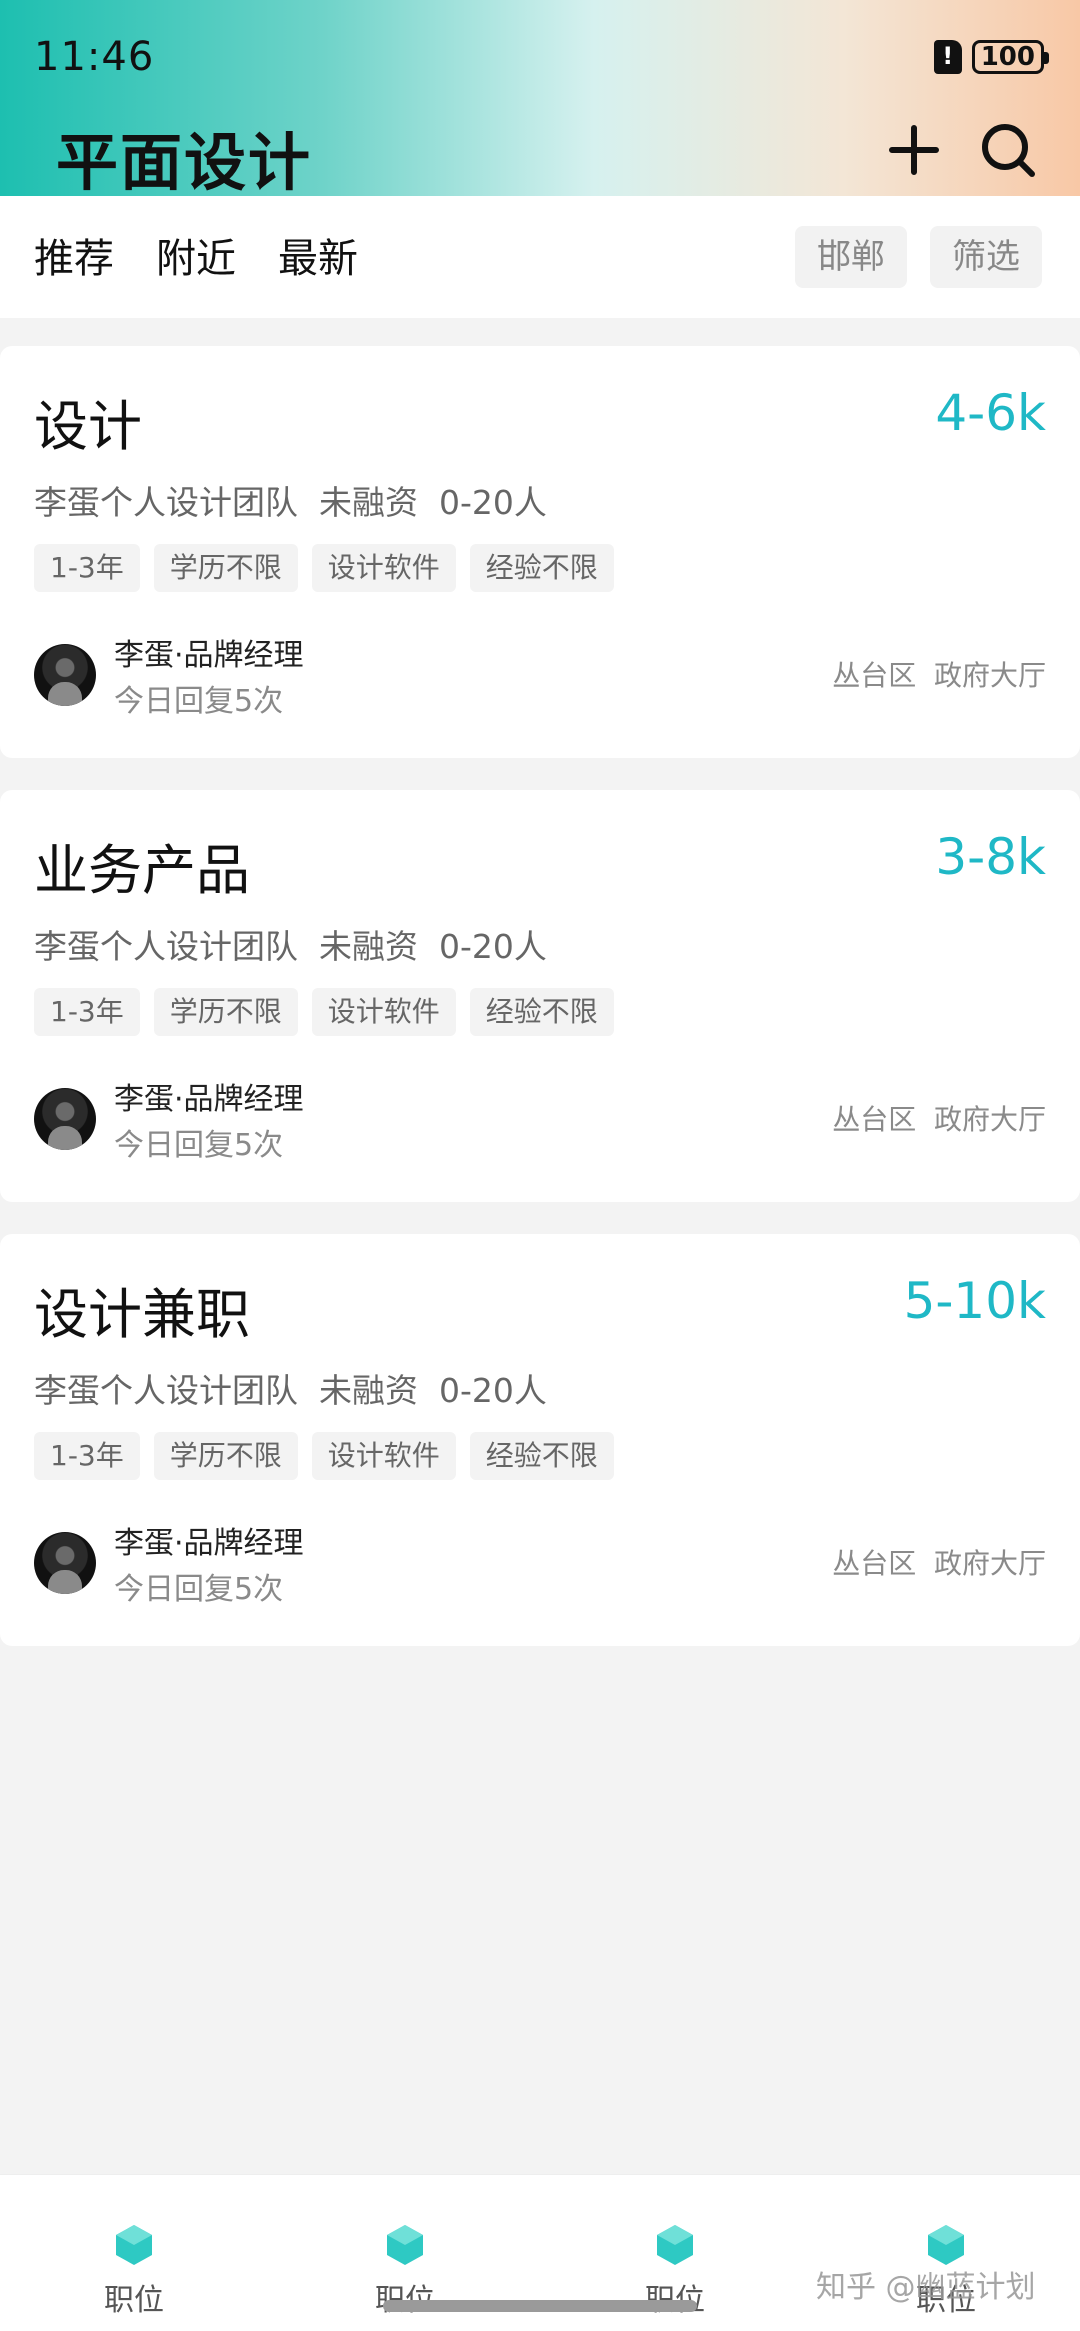 This screenshot has height=2331, width=1080. I want to click on add-button, so click(914, 150).